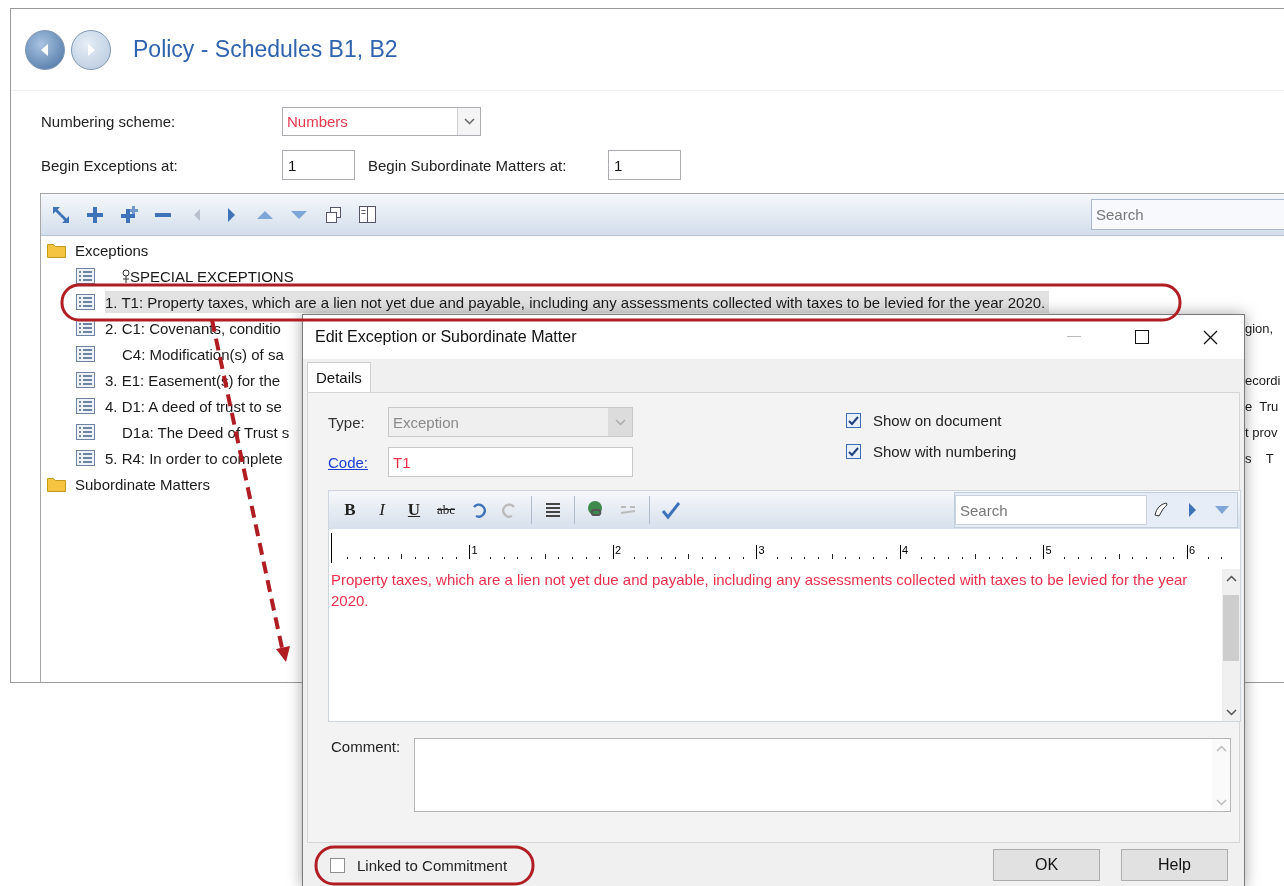 This screenshot has height=886, width=1284. What do you see at coordinates (110, 165) in the screenshot?
I see `field-label: Begin Exceptions at:` at bounding box center [110, 165].